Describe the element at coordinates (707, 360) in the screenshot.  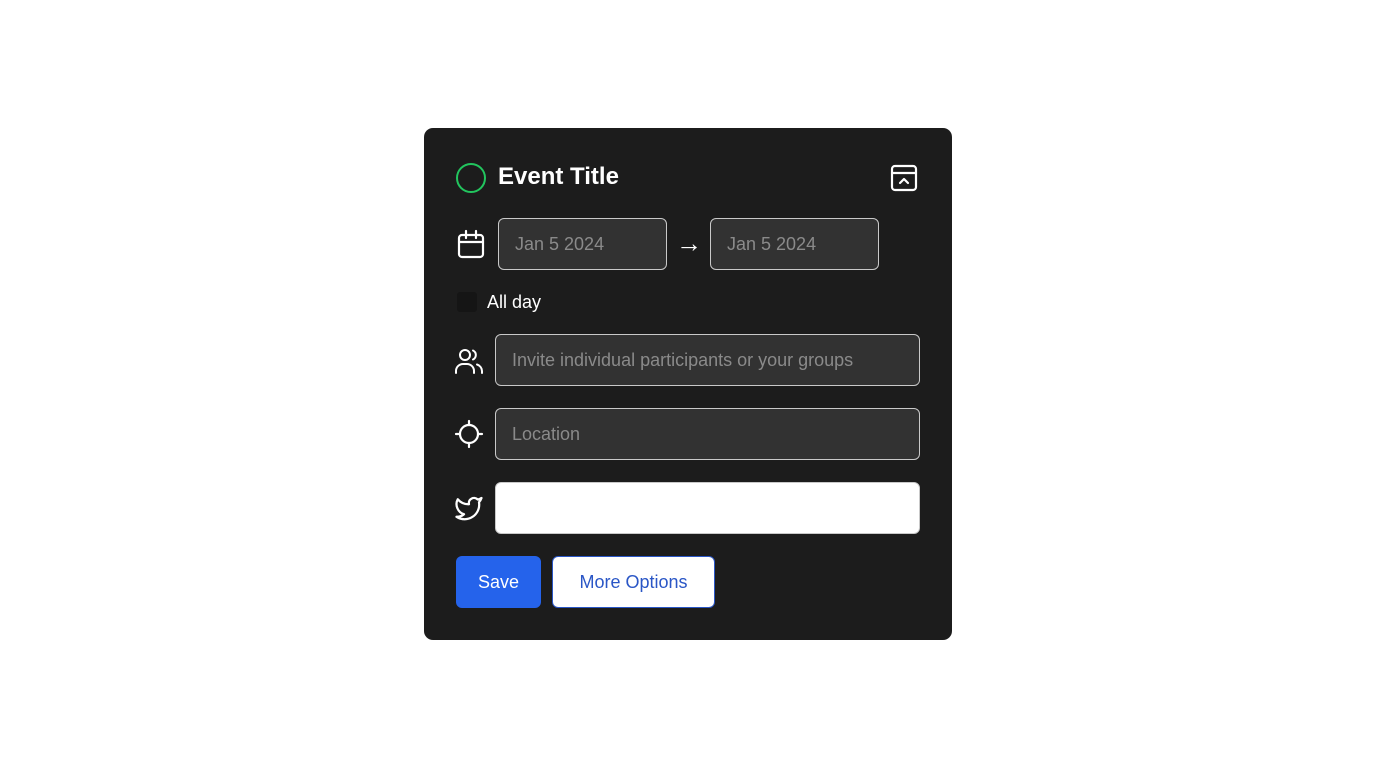
I see `participants-input` at that location.